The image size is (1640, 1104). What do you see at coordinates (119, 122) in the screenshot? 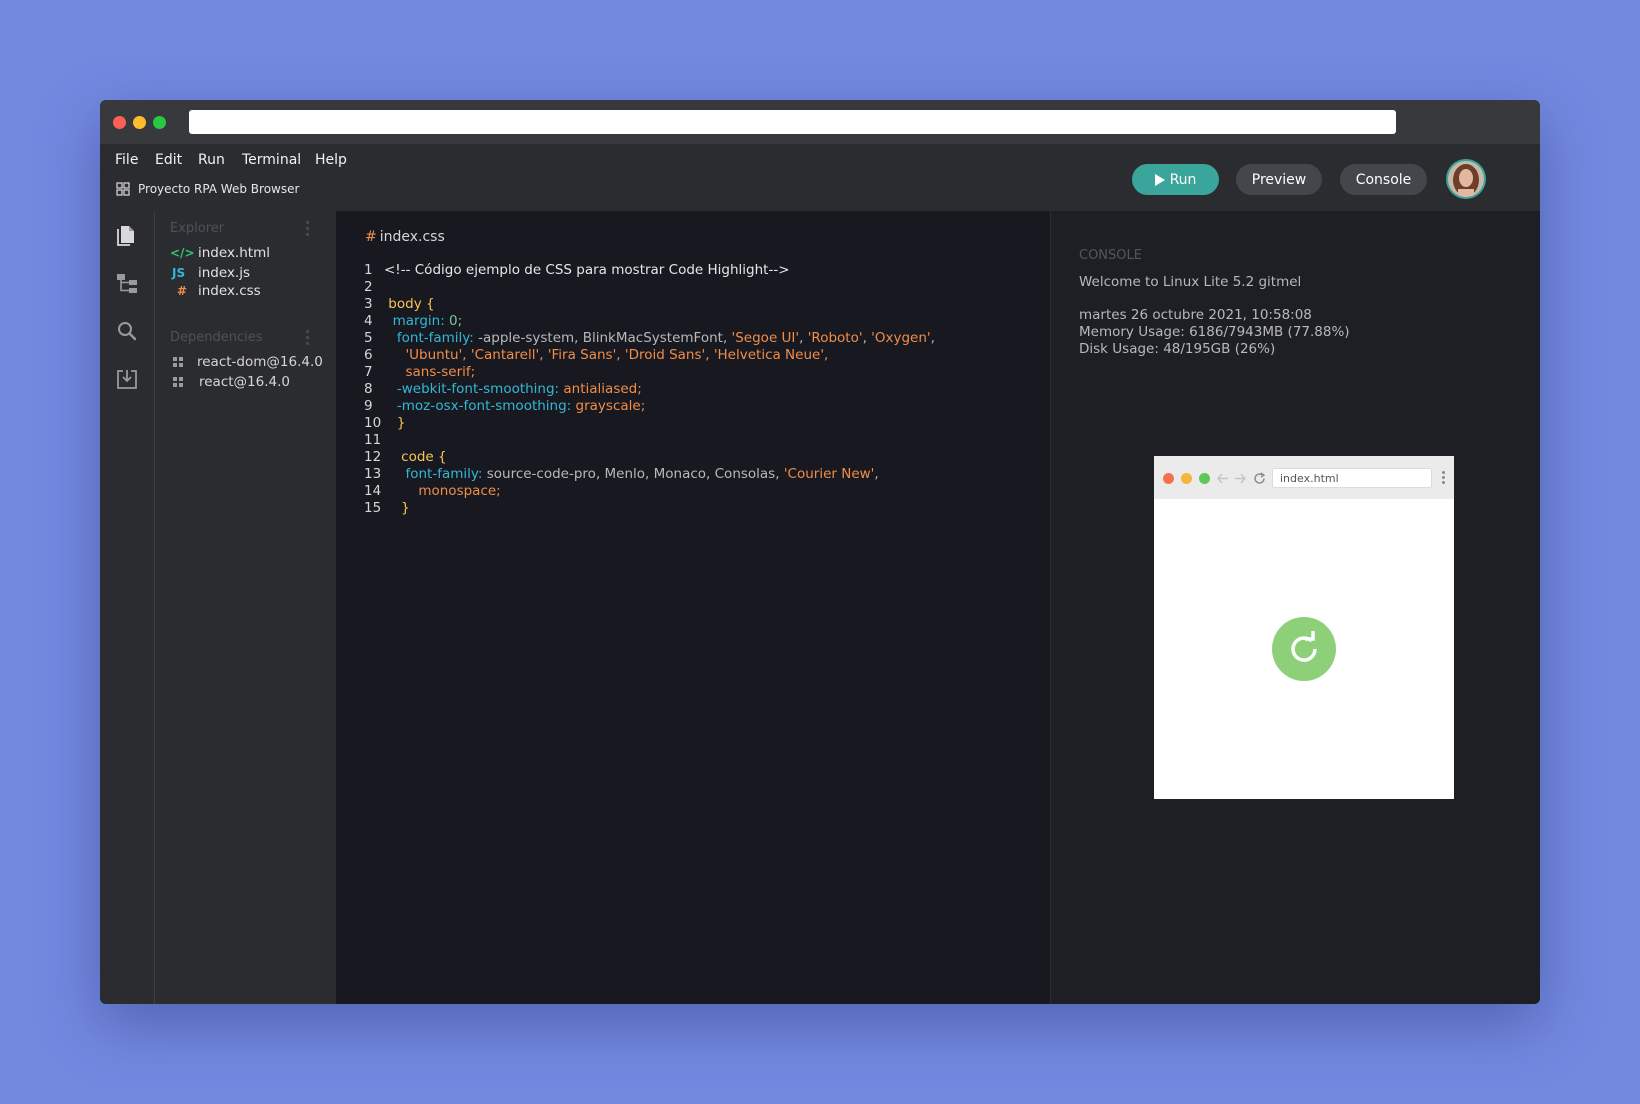
I see `close-window-button` at bounding box center [119, 122].